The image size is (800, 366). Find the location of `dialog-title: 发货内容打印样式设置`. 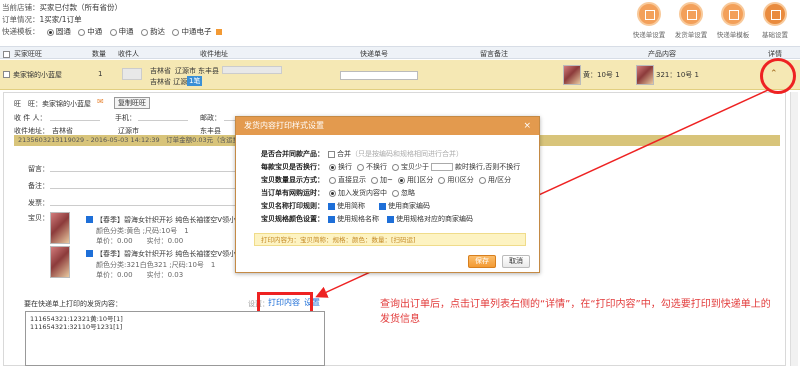

dialog-title: 发货内容打印样式设置 is located at coordinates (284, 125).